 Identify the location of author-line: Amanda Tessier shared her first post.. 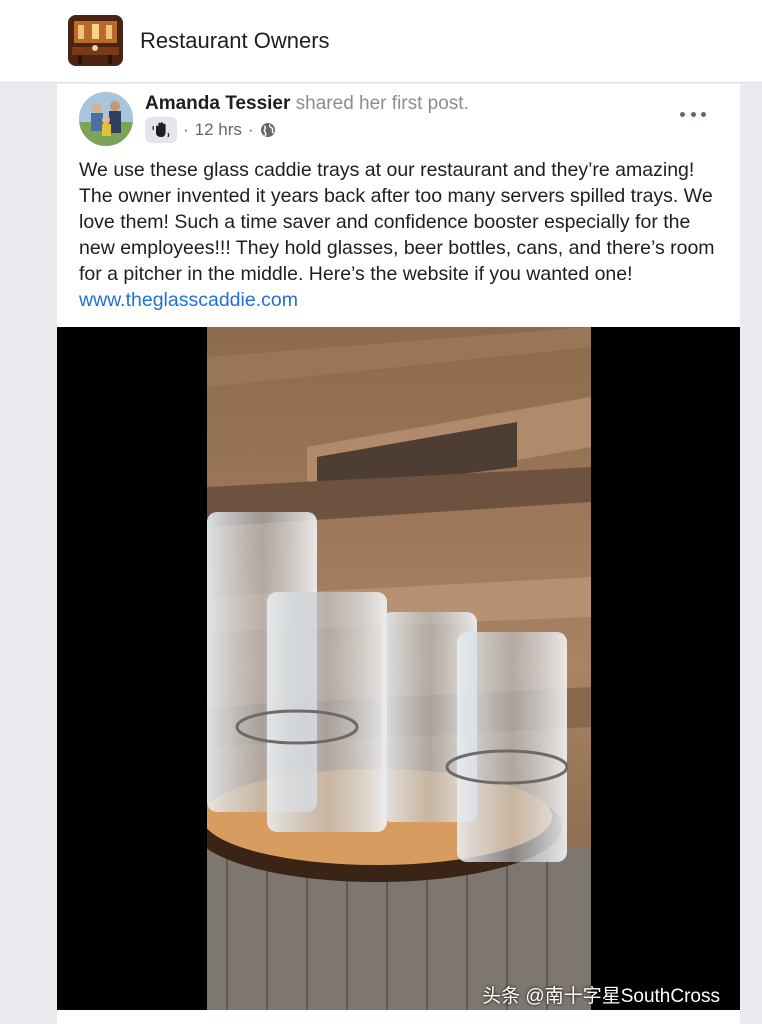
(307, 104).